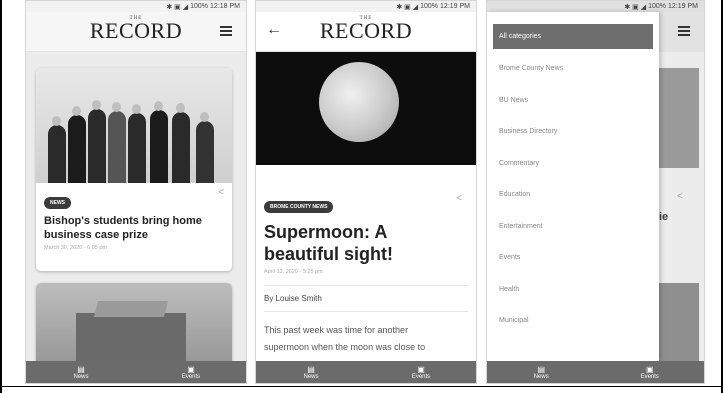 This screenshot has width=723, height=393. What do you see at coordinates (326, 232) in the screenshot?
I see `article-title-line1: Supermoon: A` at bounding box center [326, 232].